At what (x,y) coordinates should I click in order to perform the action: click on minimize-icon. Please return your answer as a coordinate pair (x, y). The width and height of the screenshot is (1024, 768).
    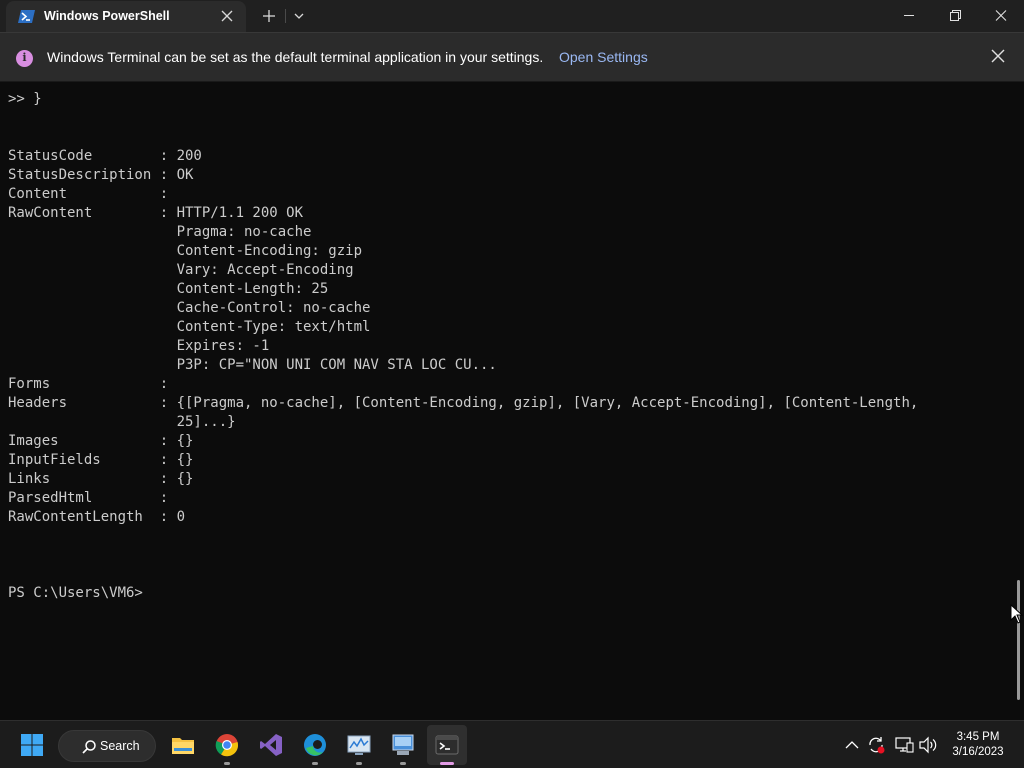
    Looking at the image, I should click on (909, 15).